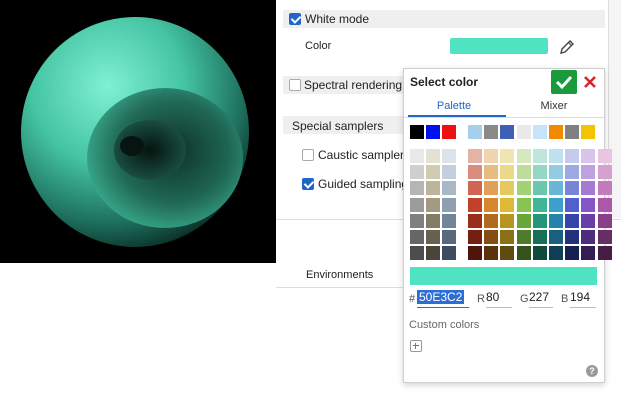 This screenshot has height=403, width=641. What do you see at coordinates (499, 299) in the screenshot?
I see `r-input: 80` at bounding box center [499, 299].